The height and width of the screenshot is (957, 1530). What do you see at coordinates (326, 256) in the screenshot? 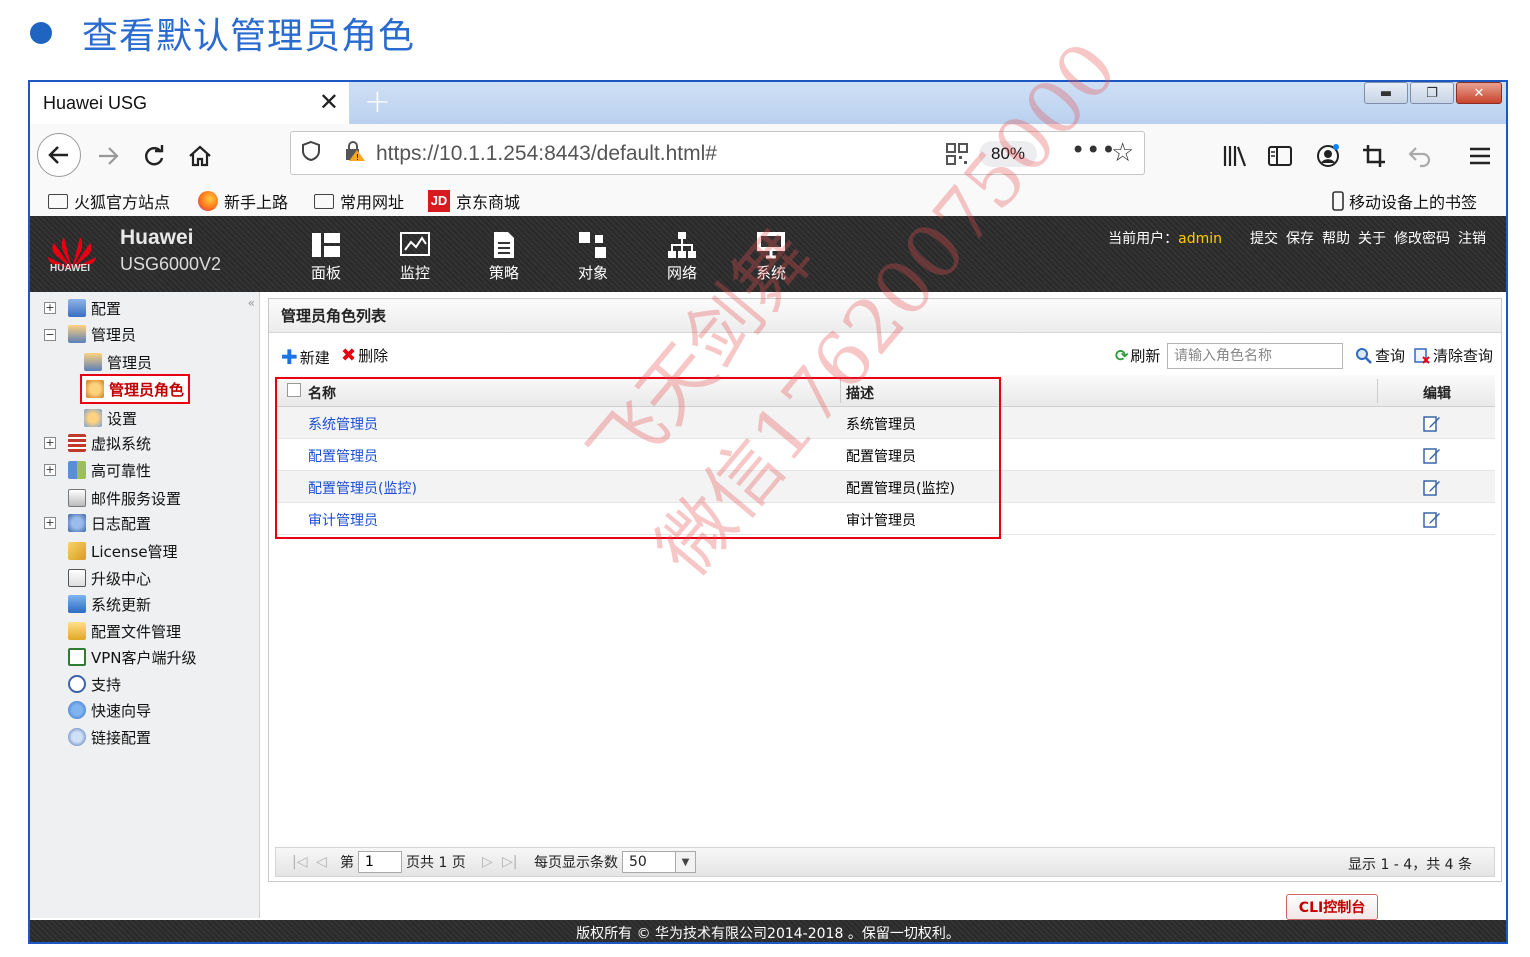
I see `menu-dashboard: 面板` at bounding box center [326, 256].